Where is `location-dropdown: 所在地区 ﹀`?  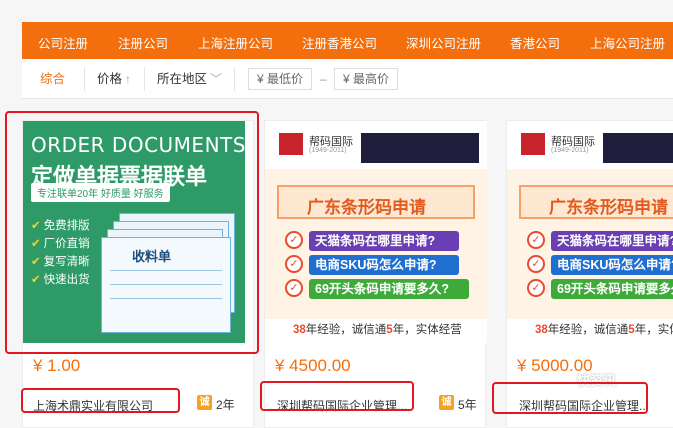 location-dropdown: 所在地区 ﹀ is located at coordinates (189, 79).